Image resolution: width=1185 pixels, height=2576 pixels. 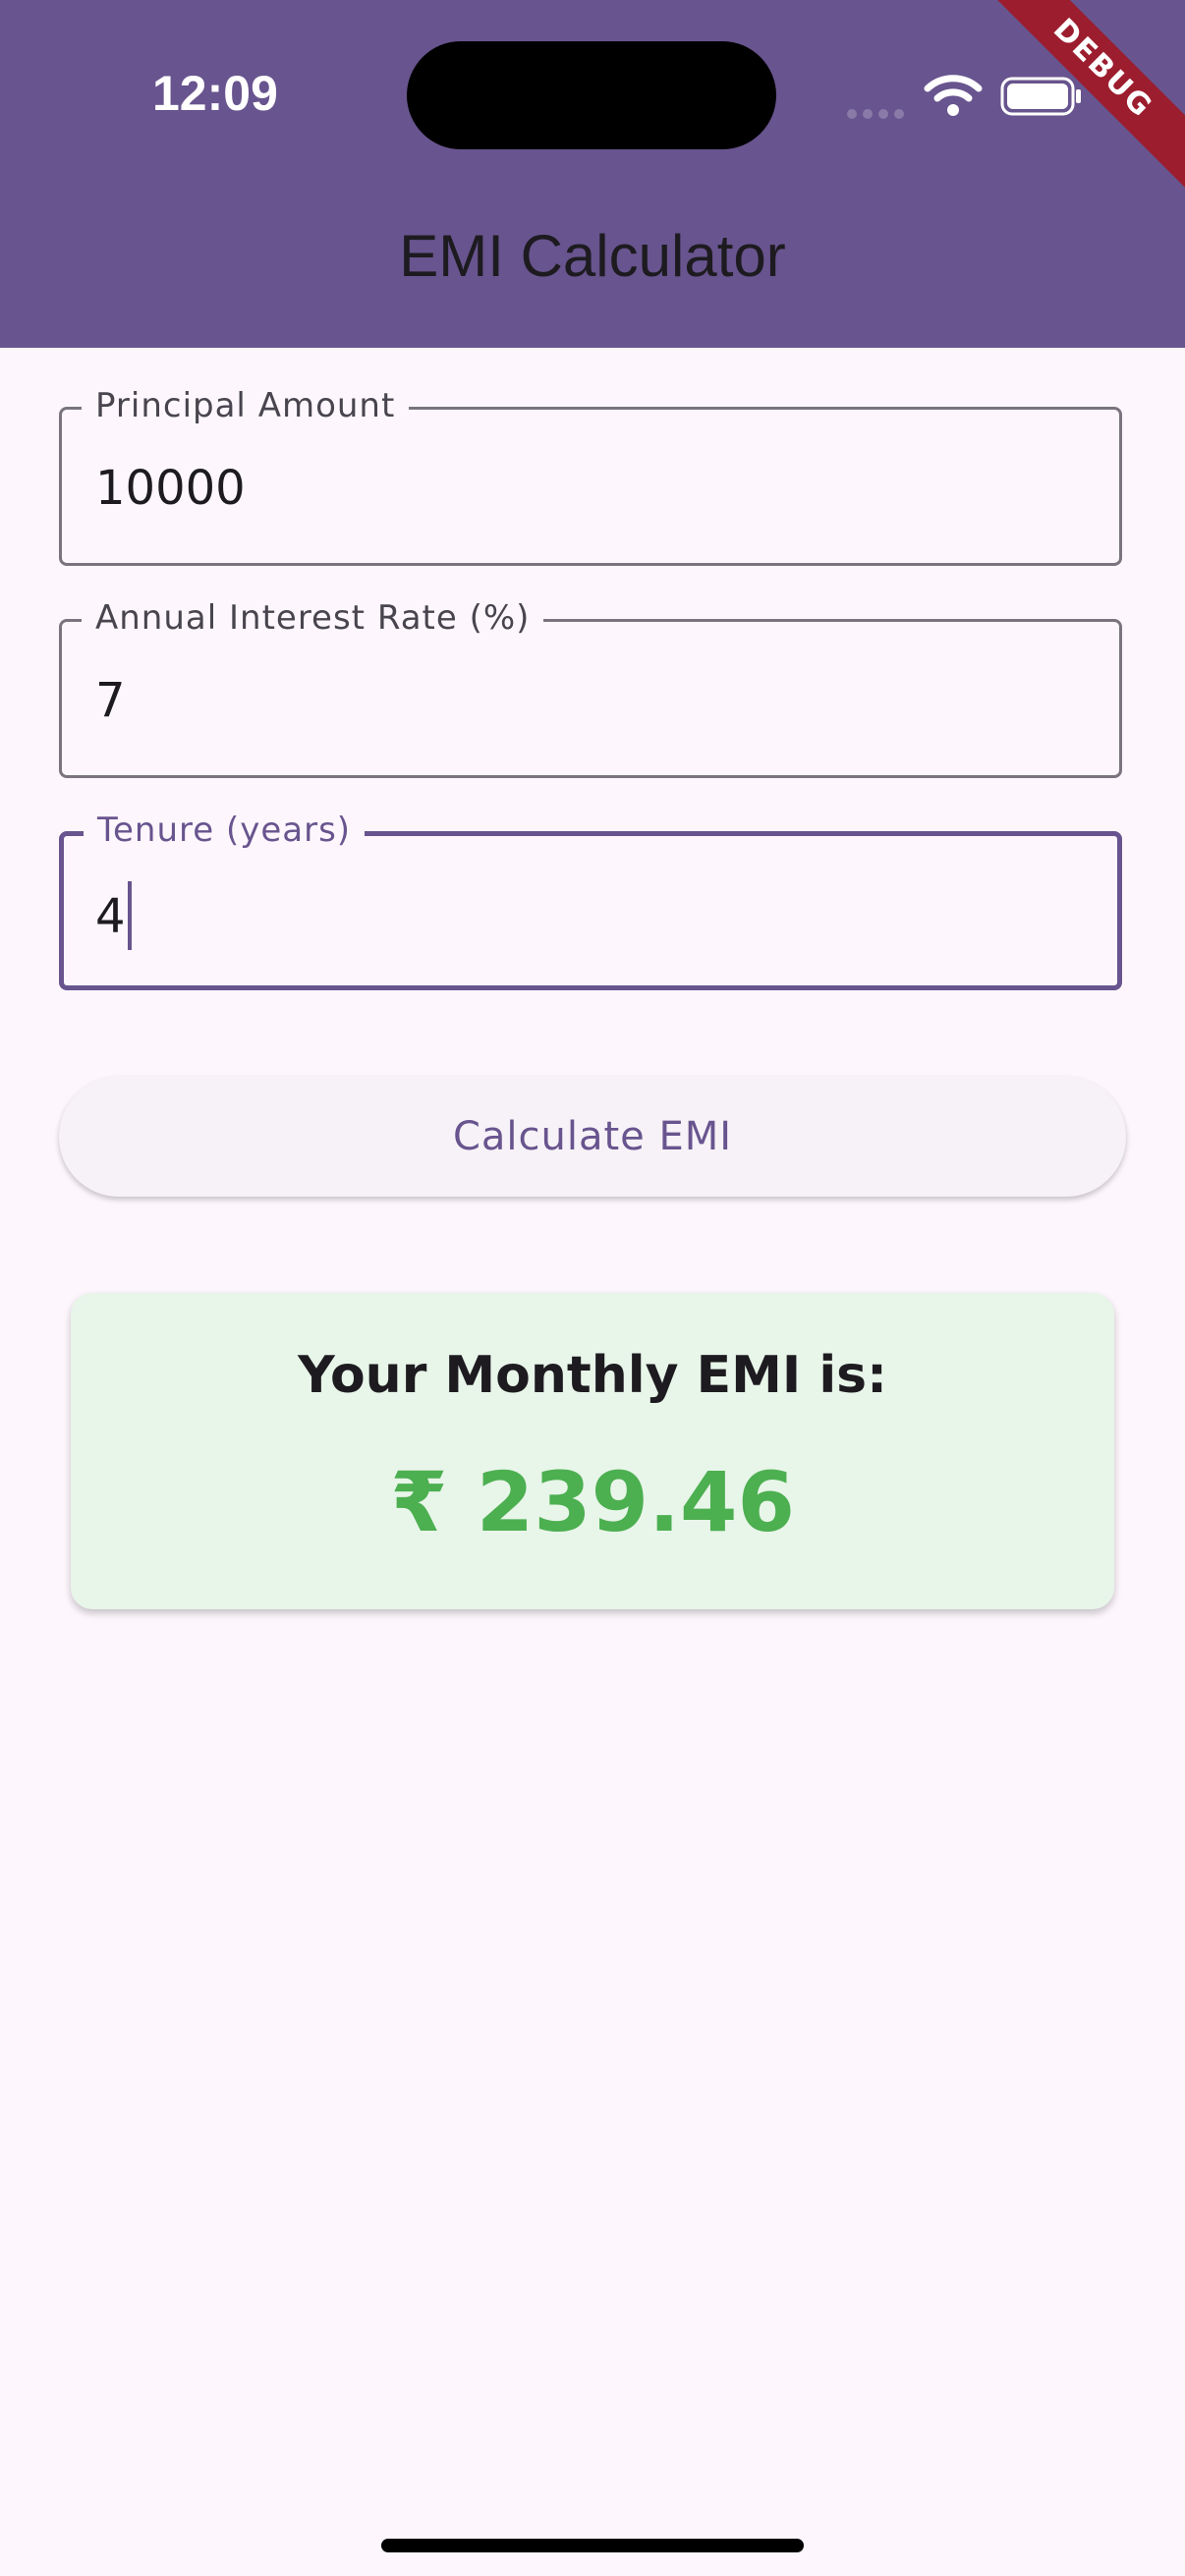 I want to click on tenure-value: 4, so click(x=111, y=916).